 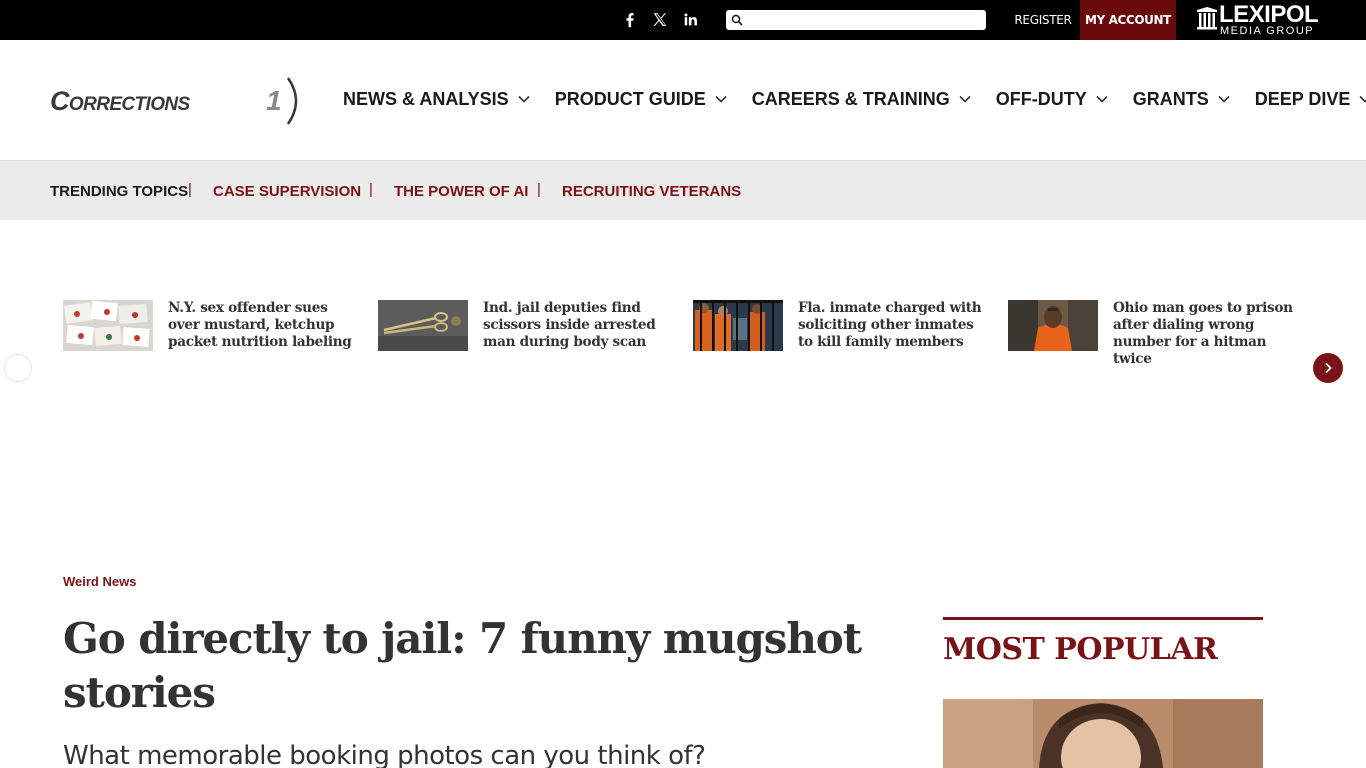 What do you see at coordinates (99, 581) in the screenshot?
I see `article-category: Weird News` at bounding box center [99, 581].